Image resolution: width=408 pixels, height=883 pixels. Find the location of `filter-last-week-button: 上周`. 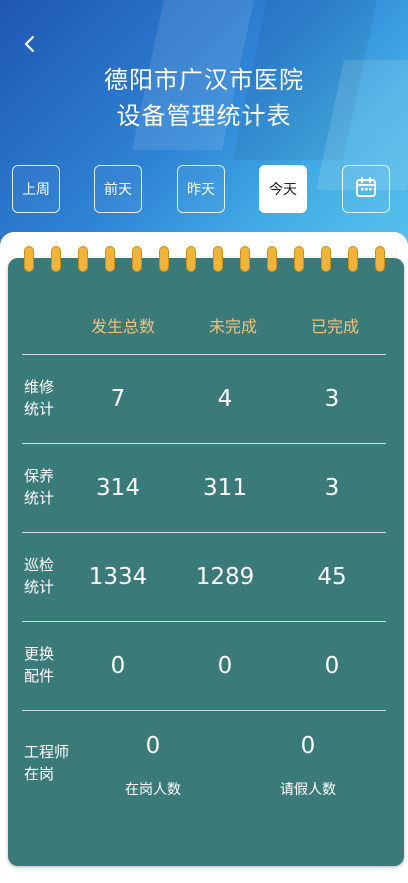

filter-last-week-button: 上周 is located at coordinates (36, 189).